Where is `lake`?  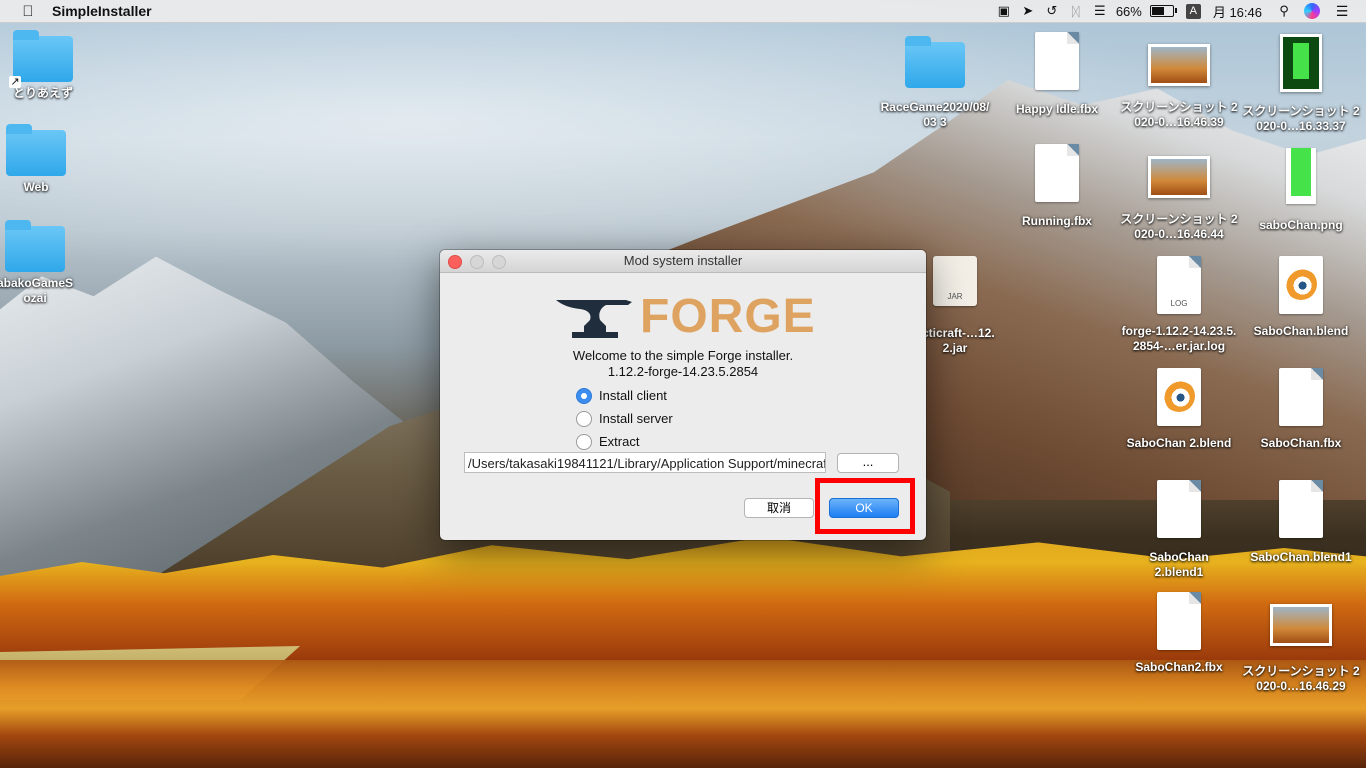
lake is located at coordinates (683, 714).